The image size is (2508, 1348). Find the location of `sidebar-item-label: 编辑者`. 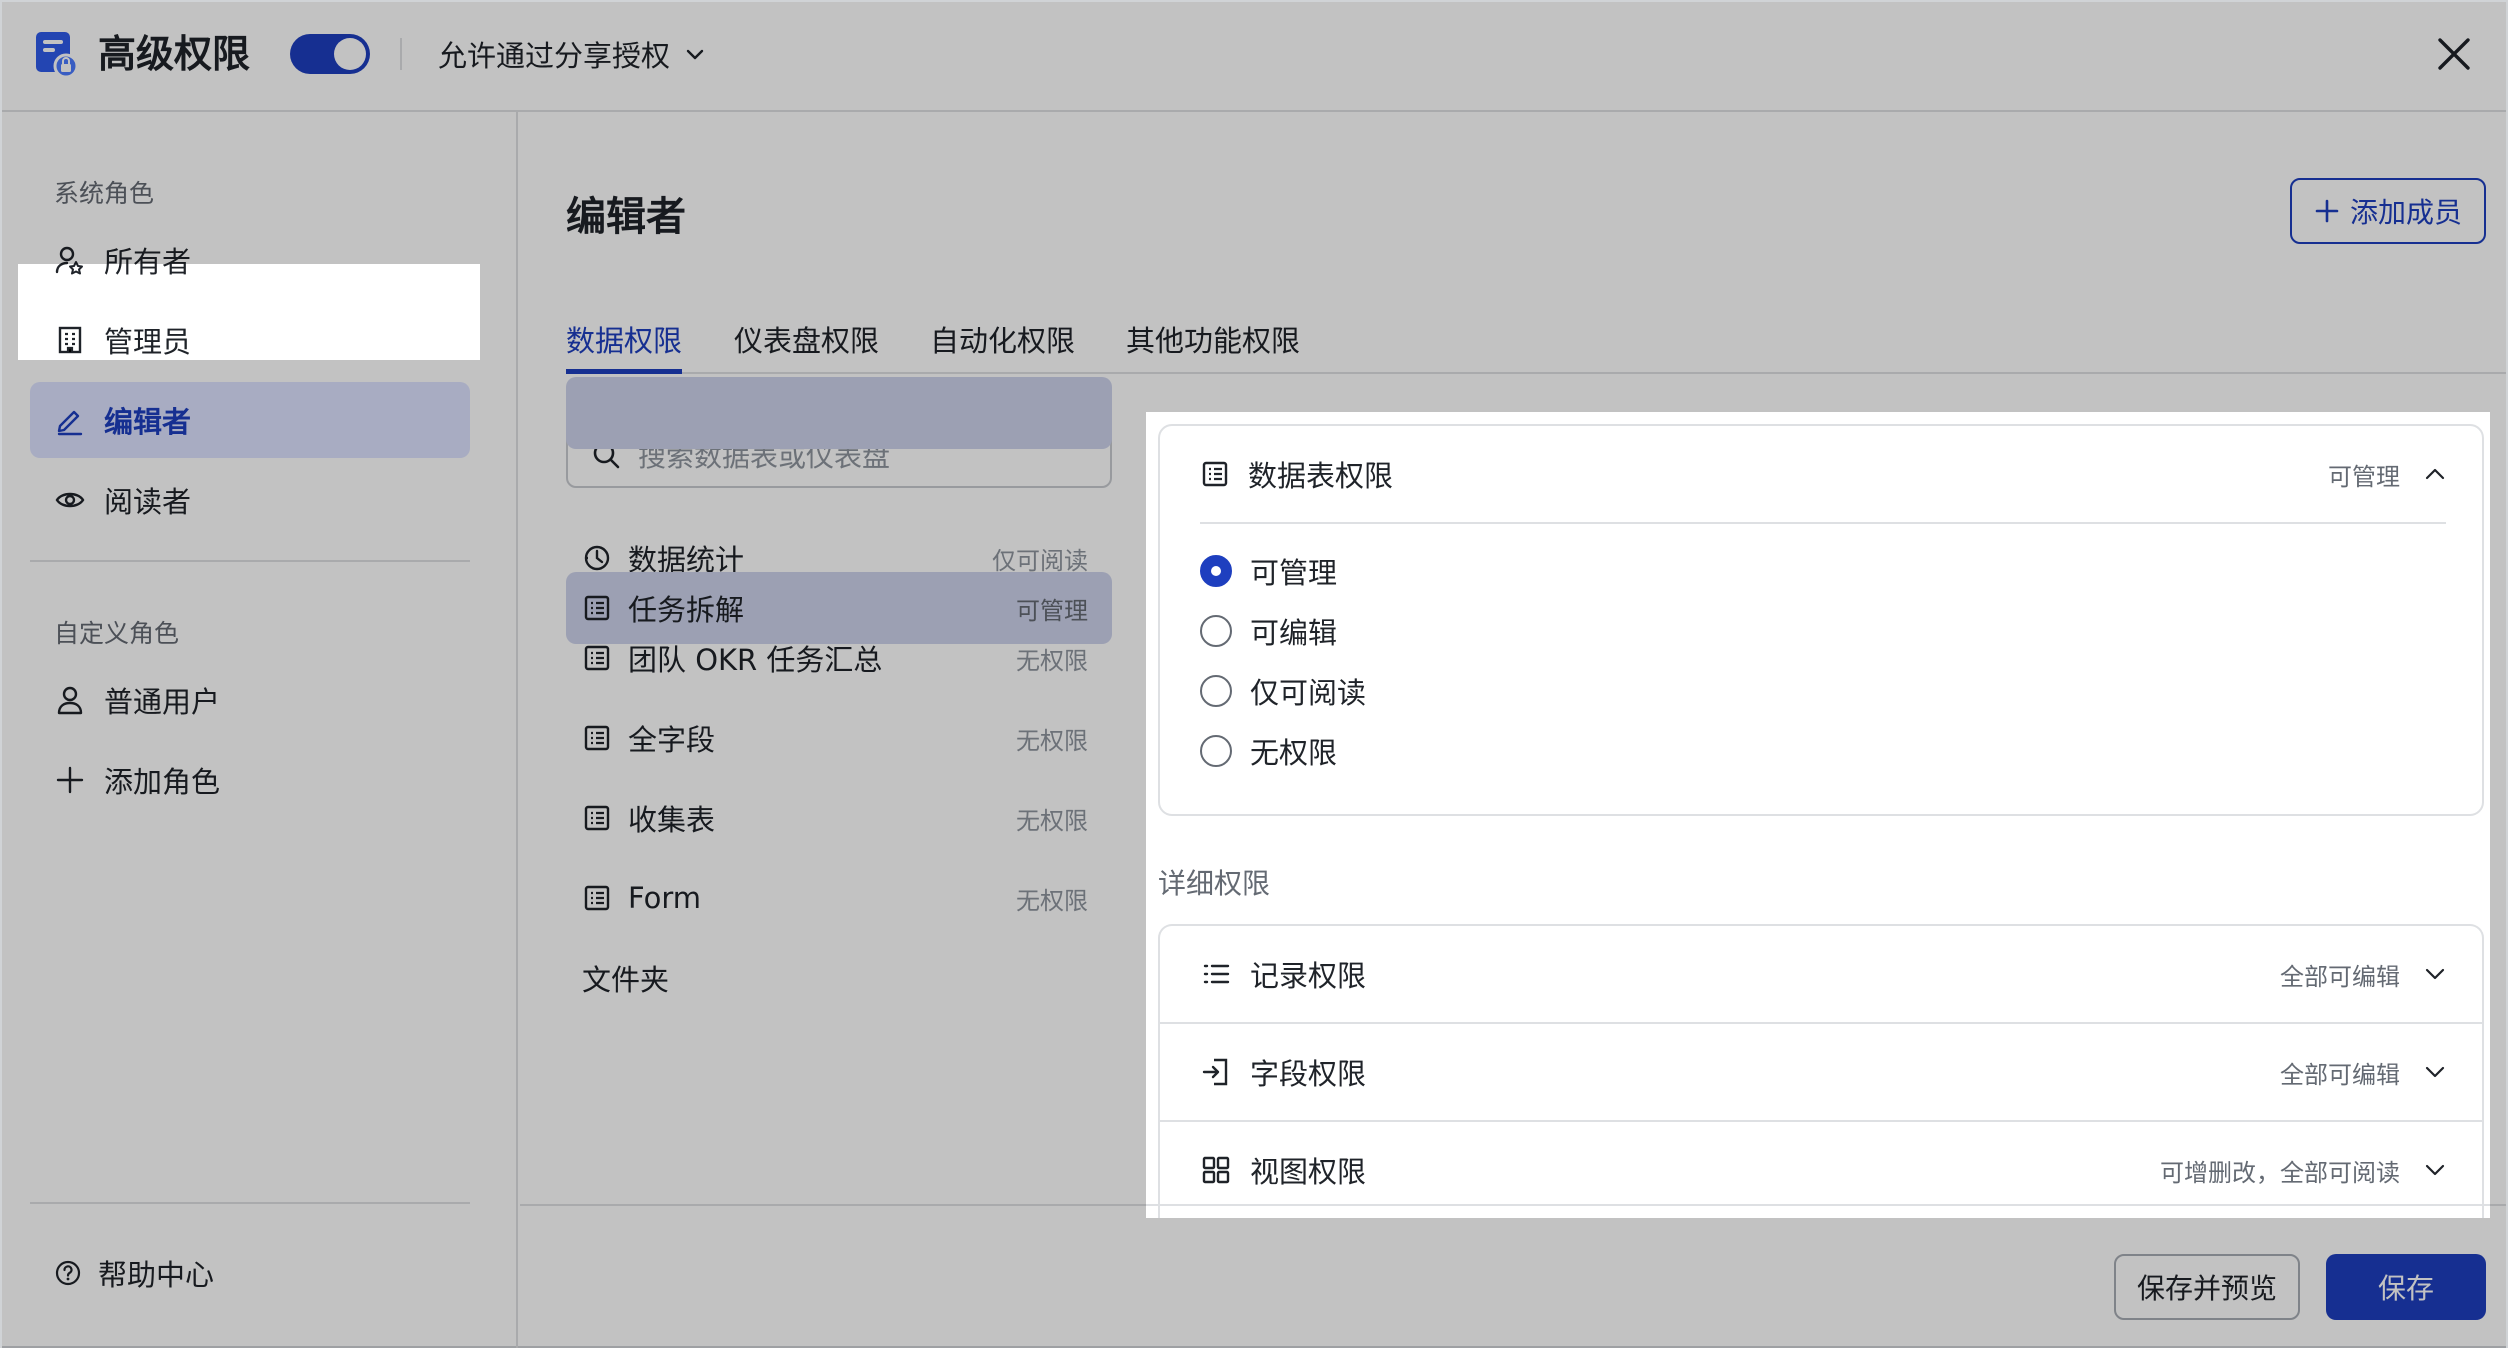

sidebar-item-label: 编辑者 is located at coordinates (148, 422).